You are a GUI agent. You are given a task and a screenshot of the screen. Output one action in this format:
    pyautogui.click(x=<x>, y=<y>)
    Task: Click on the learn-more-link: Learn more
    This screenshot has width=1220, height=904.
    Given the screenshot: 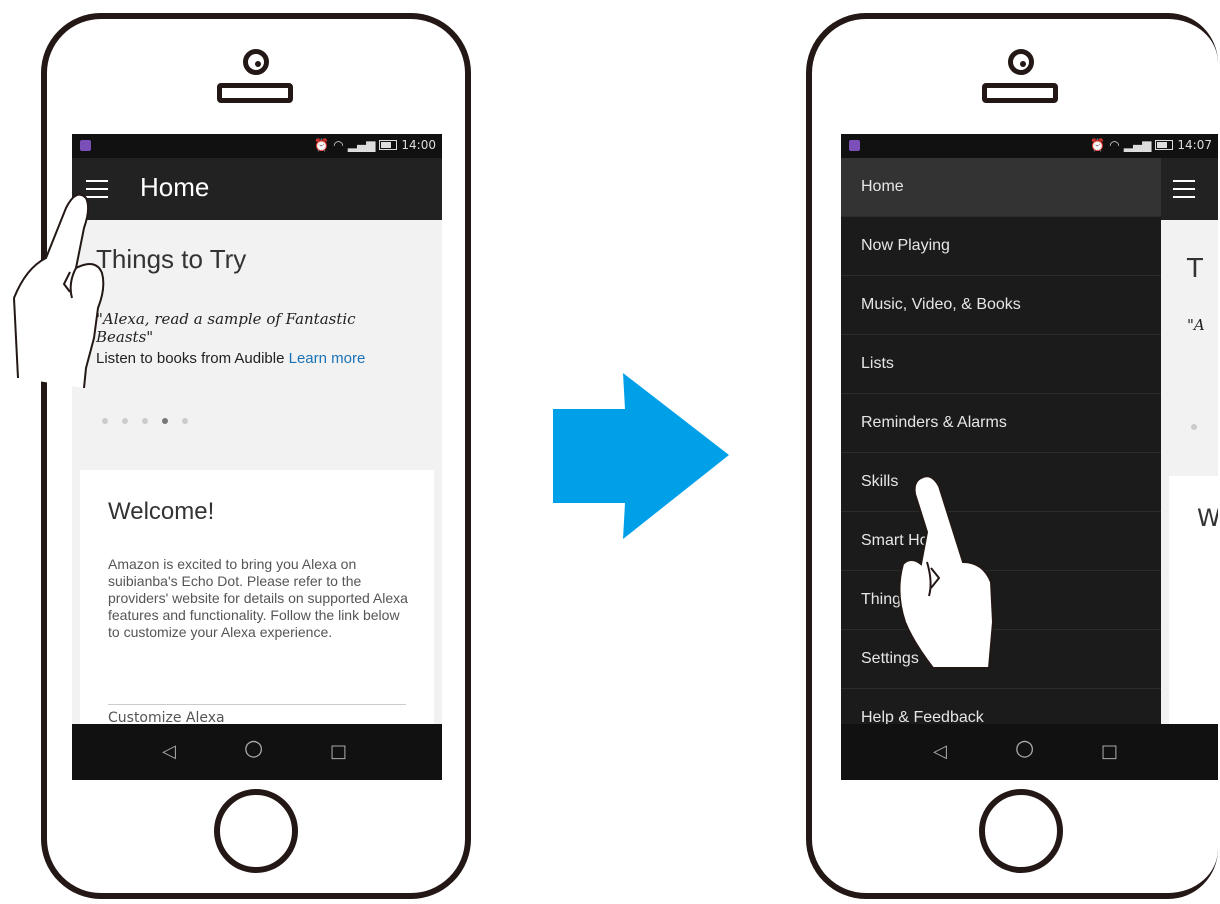 What is the action you would take?
    pyautogui.click(x=327, y=358)
    